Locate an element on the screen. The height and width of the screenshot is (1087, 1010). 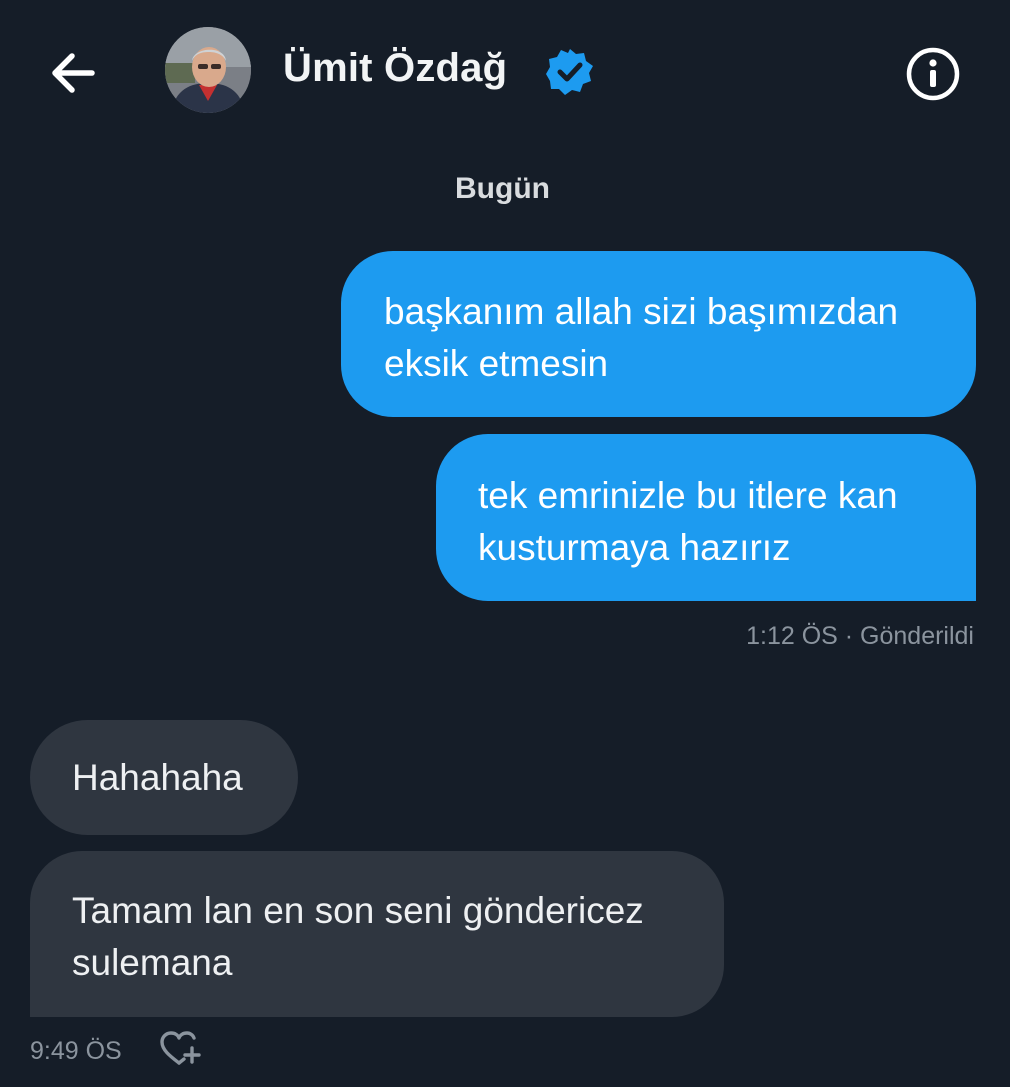
message-line: Tamam lan en son seni göndericez is located at coordinates (358, 910).